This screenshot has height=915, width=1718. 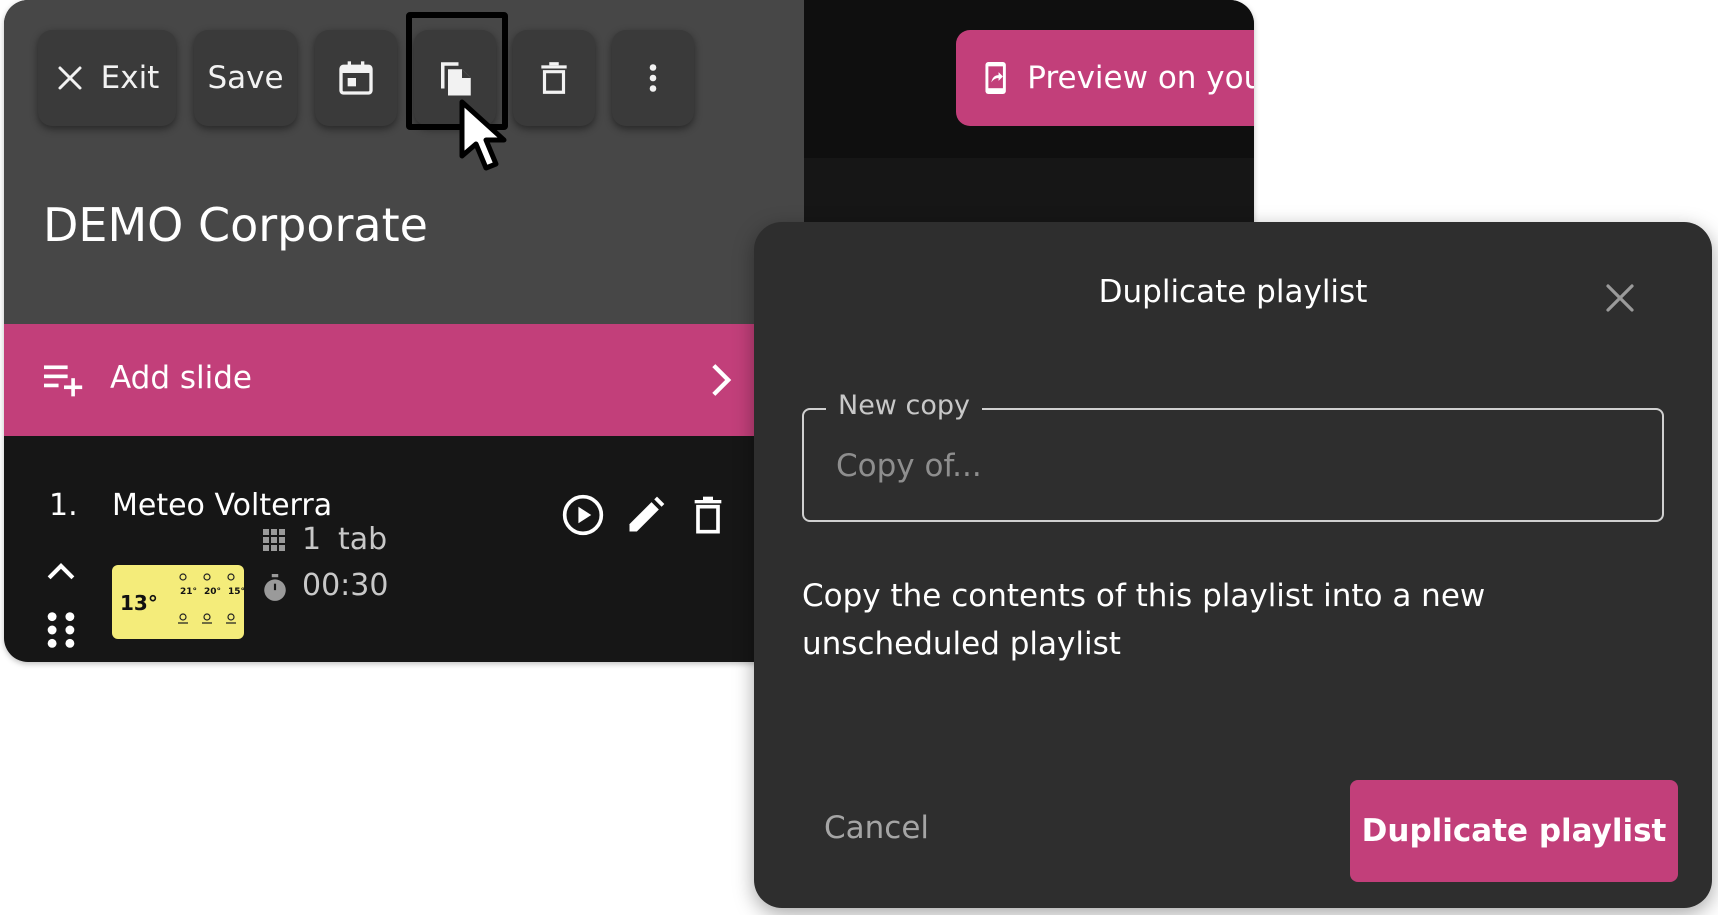 What do you see at coordinates (130, 78) in the screenshot?
I see `exit-label: Exit` at bounding box center [130, 78].